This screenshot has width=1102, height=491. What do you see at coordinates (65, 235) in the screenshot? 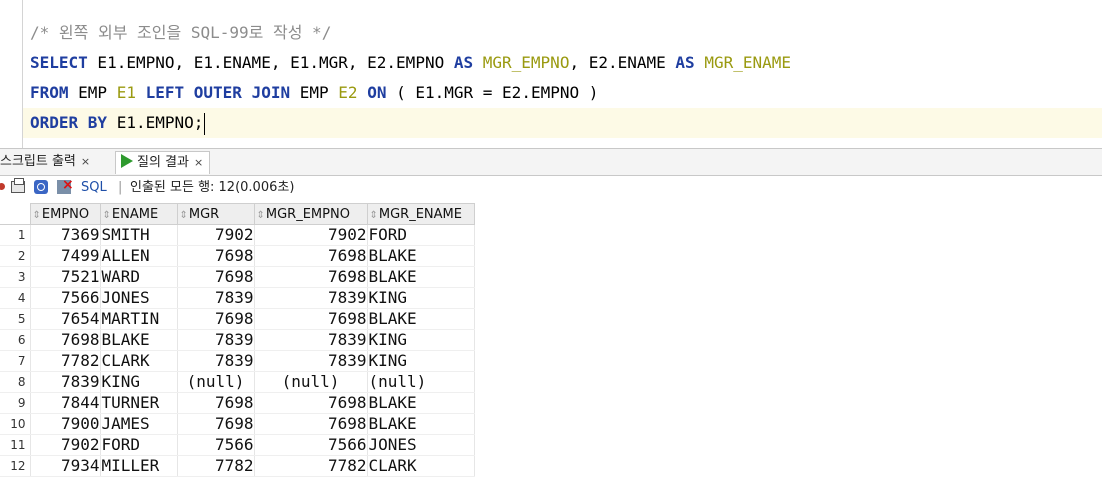
I see `empno-cell: 7369` at bounding box center [65, 235].